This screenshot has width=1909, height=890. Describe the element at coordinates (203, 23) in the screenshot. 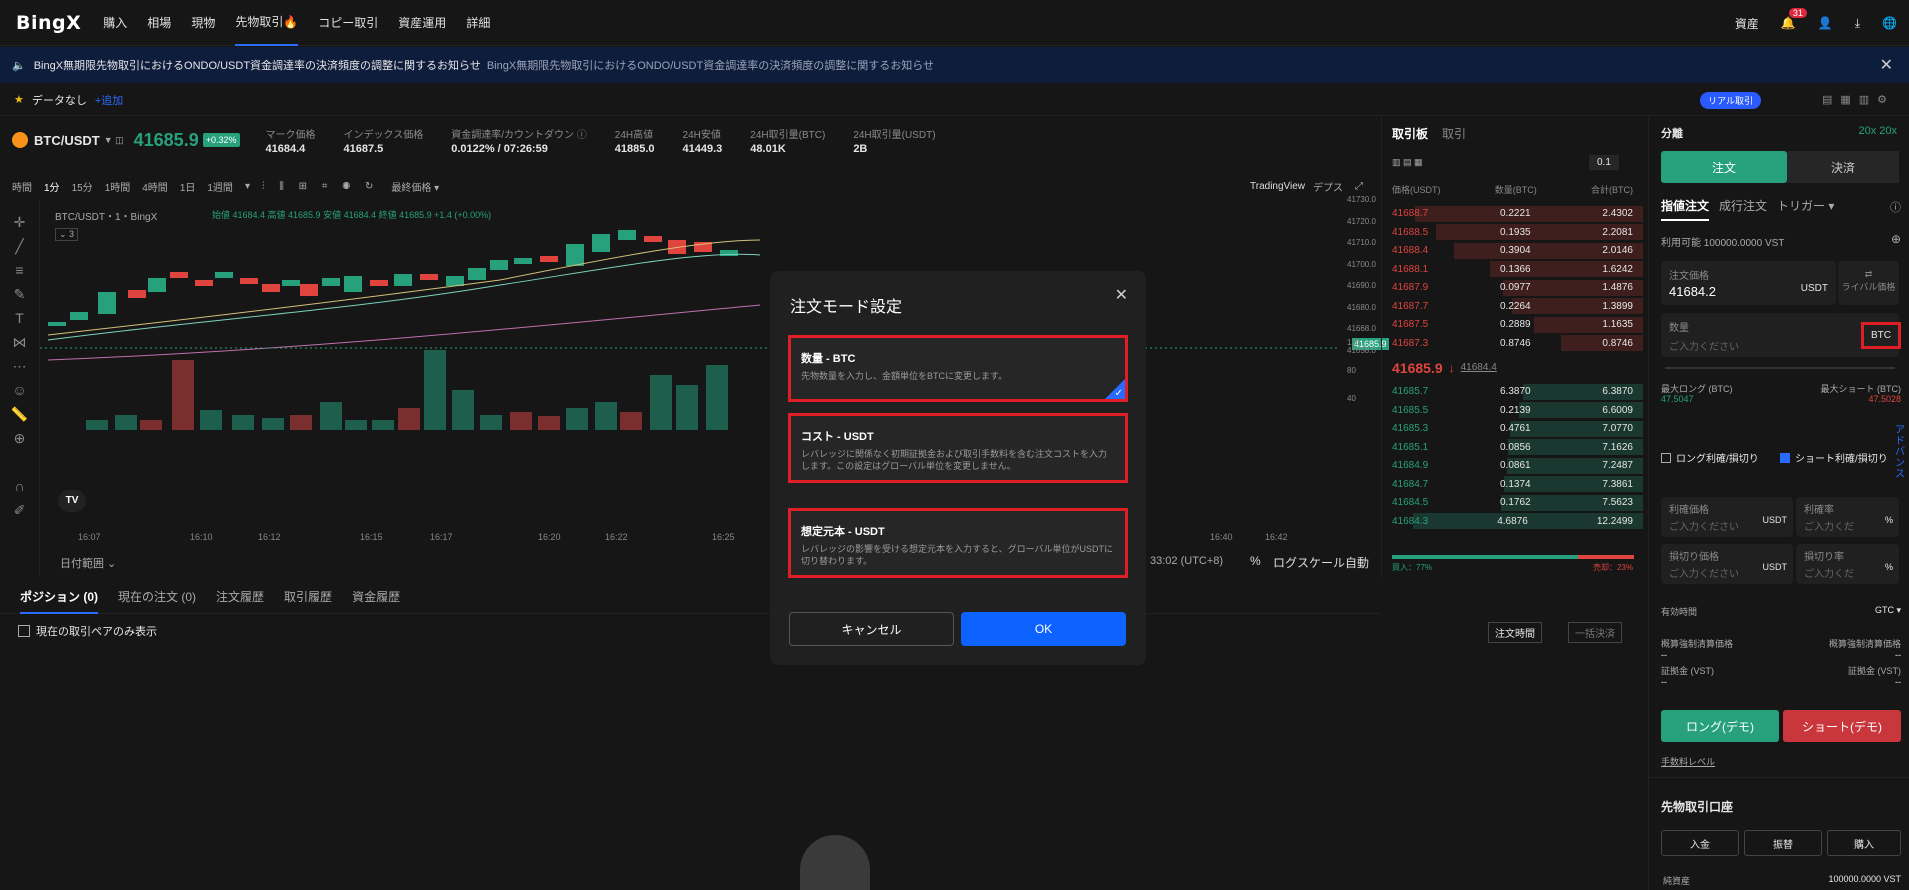

I see `nav-spot: 現物` at that location.